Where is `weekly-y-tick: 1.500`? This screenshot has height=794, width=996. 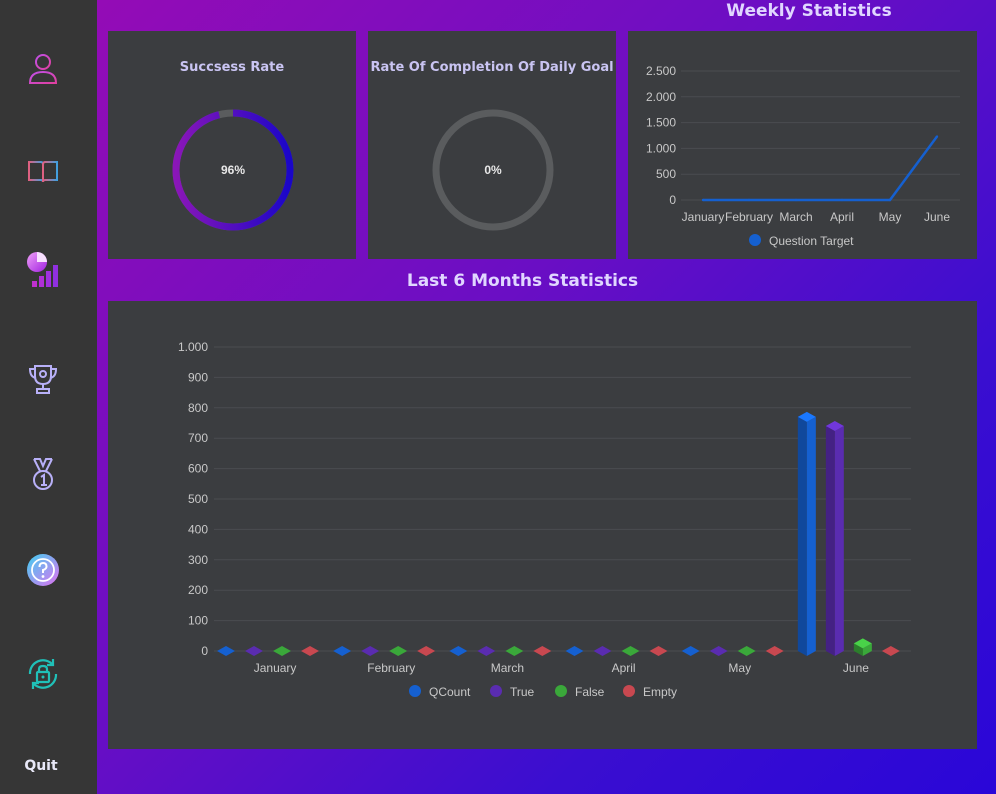
weekly-y-tick: 1.500 is located at coordinates (661, 123).